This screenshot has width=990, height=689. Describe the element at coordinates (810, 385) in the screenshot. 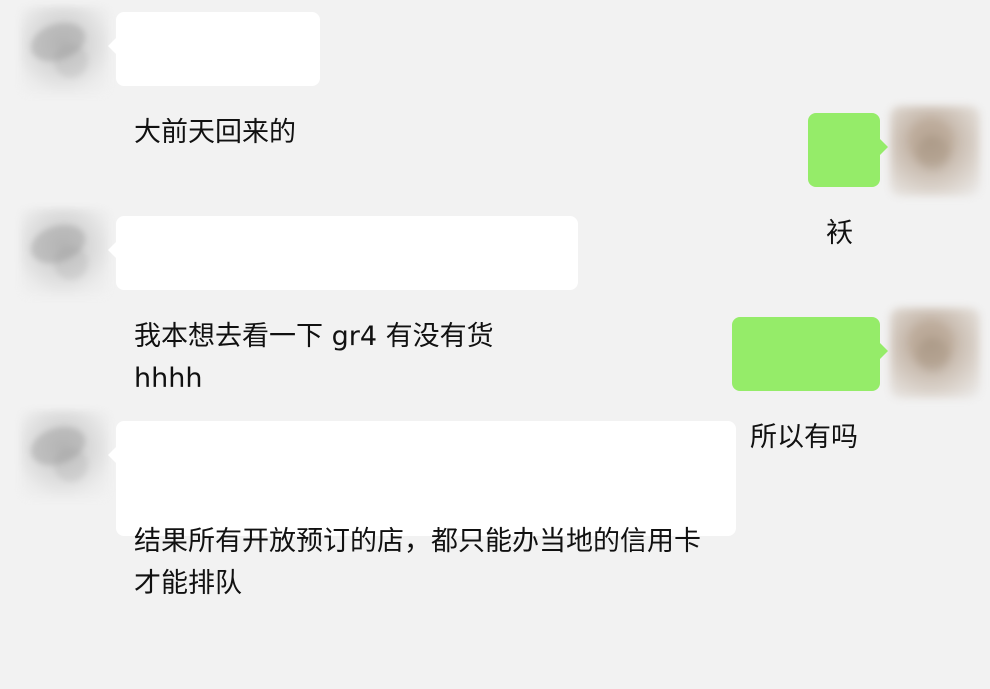

I see `outgoing-message-2: 所以有吗` at that location.